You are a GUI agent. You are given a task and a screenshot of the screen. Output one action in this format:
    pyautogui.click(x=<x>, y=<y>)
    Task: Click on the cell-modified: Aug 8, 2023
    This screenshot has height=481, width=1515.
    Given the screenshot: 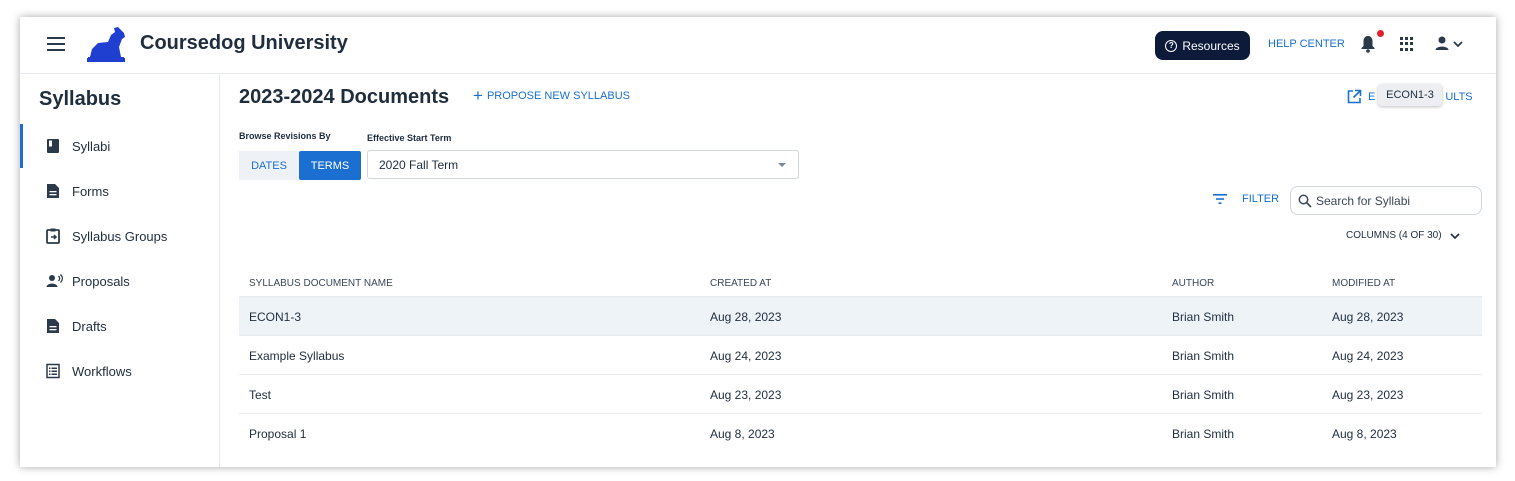 What is the action you would take?
    pyautogui.click(x=1364, y=434)
    